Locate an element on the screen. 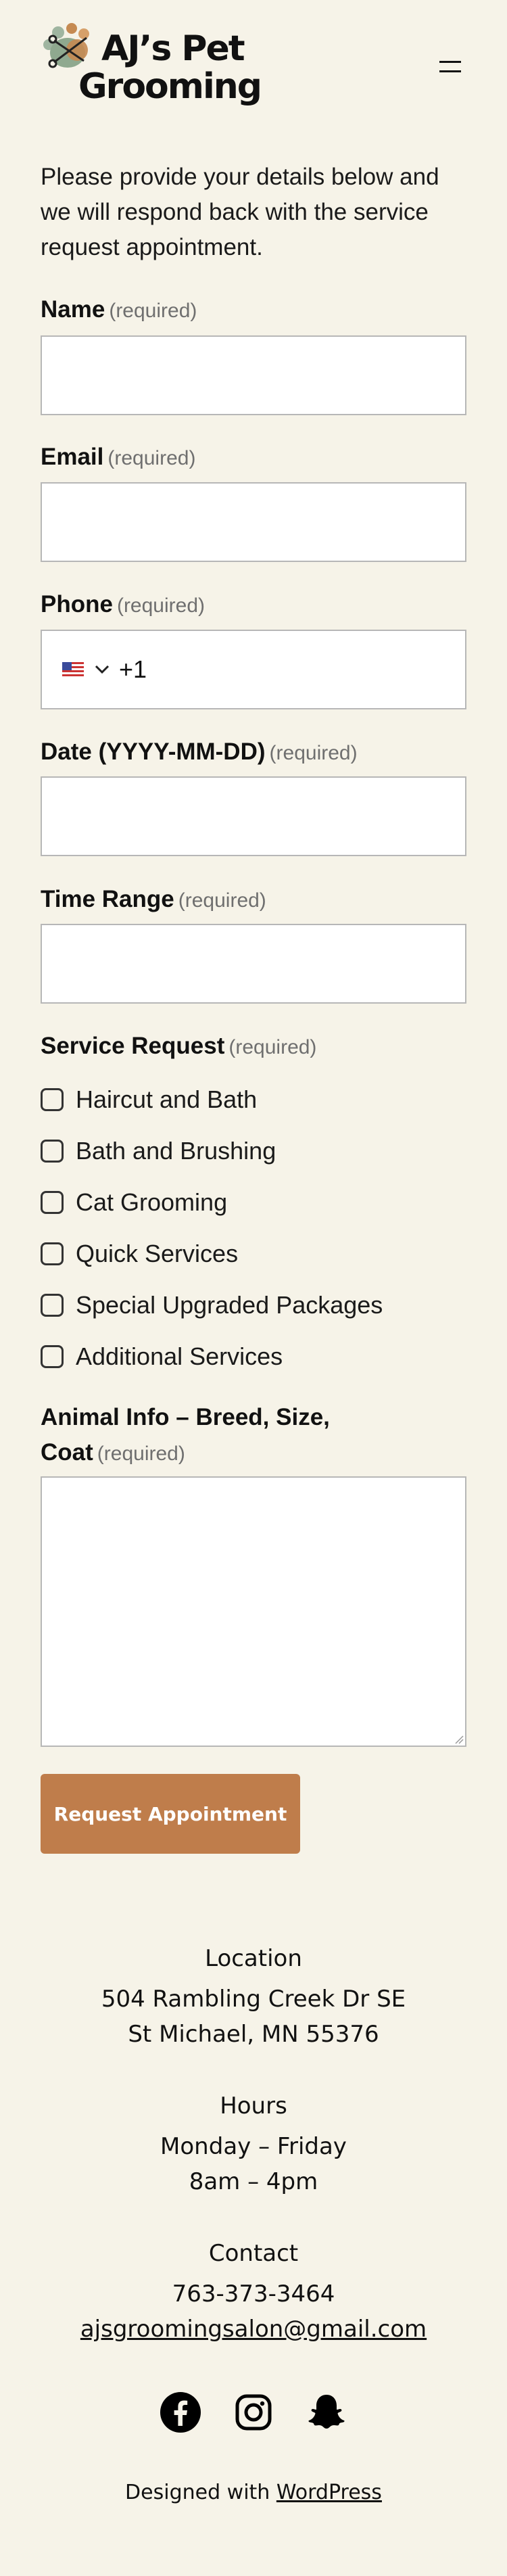  phone-country-selector: +1 is located at coordinates (105, 669).